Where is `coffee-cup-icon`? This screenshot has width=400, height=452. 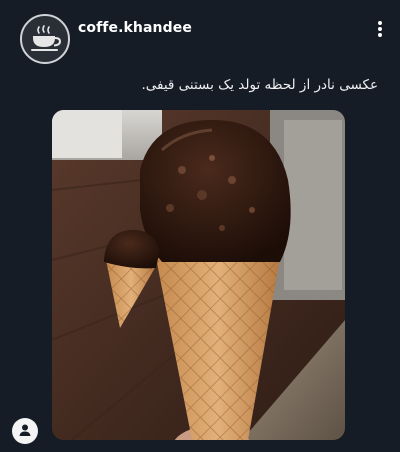
coffee-cup-icon is located at coordinates (45, 39).